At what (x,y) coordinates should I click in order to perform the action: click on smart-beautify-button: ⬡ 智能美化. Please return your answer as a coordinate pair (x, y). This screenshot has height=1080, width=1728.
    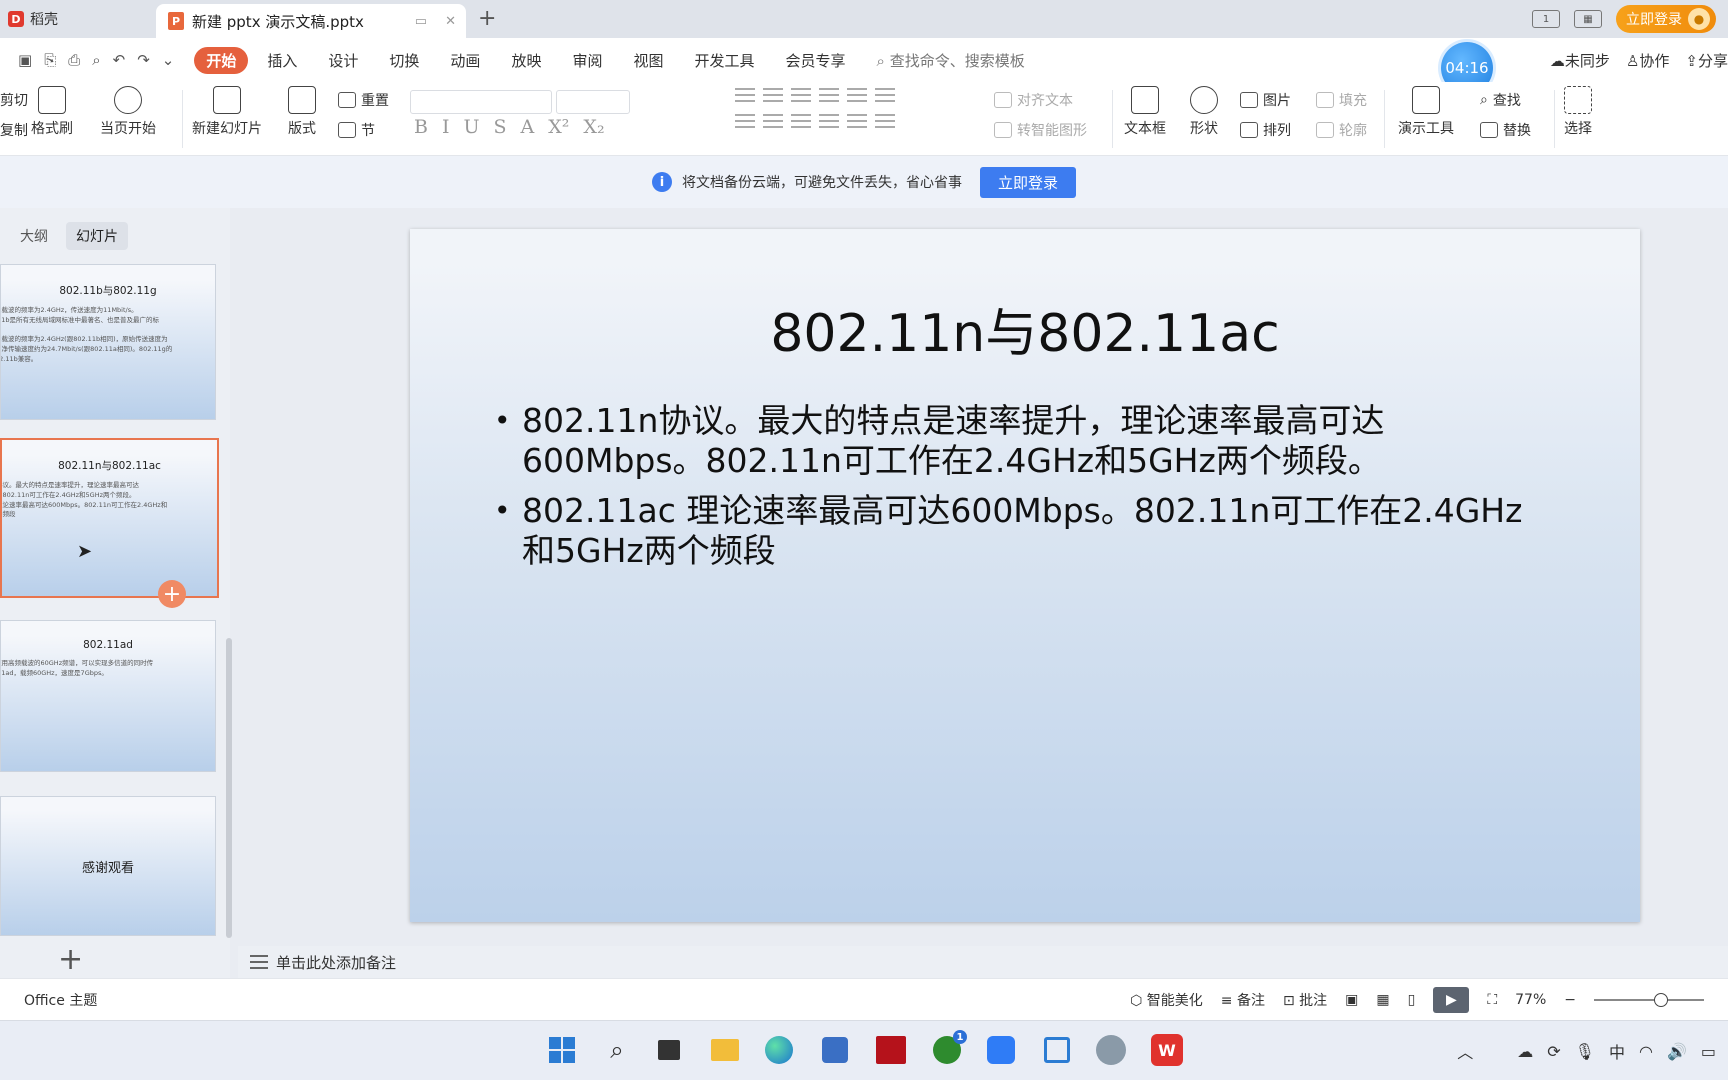
    Looking at the image, I should click on (1166, 1000).